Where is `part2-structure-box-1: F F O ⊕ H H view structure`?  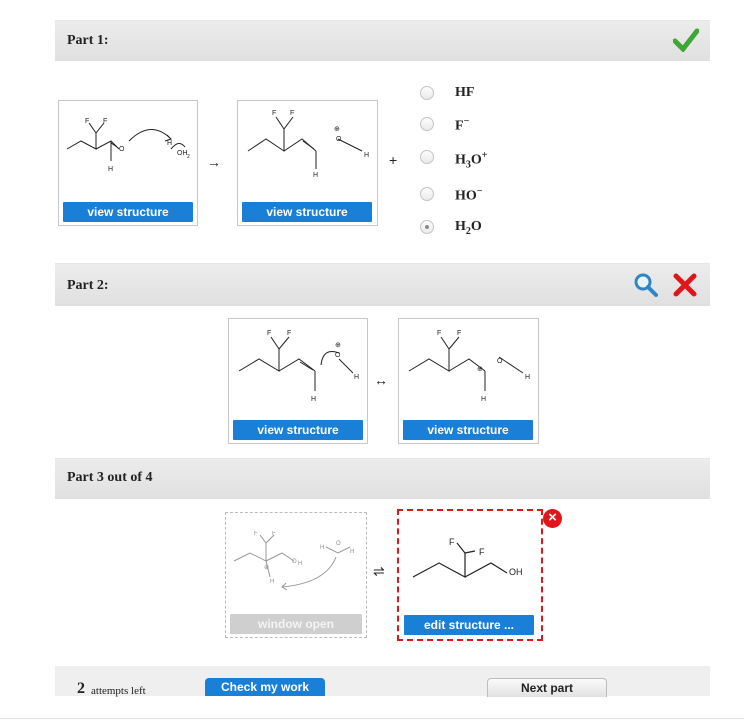 part2-structure-box-1: F F O ⊕ H H view structure is located at coordinates (298, 381).